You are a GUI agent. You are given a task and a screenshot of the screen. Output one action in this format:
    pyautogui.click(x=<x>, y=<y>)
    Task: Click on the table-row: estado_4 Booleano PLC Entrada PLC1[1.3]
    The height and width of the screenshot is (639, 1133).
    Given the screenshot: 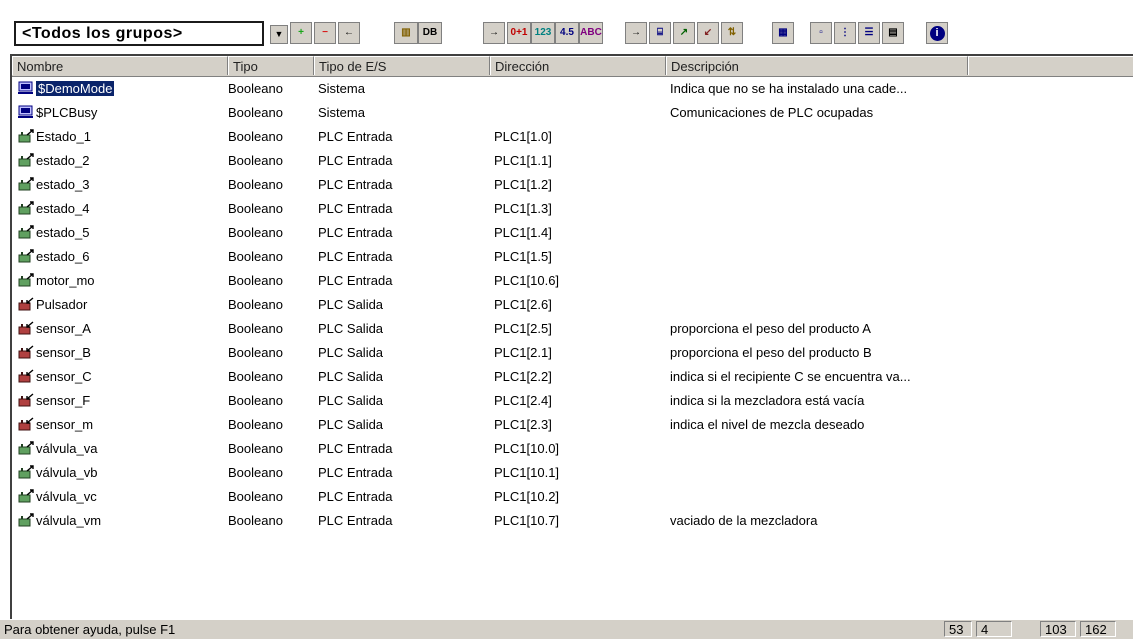 What is the action you would take?
    pyautogui.click(x=572, y=209)
    